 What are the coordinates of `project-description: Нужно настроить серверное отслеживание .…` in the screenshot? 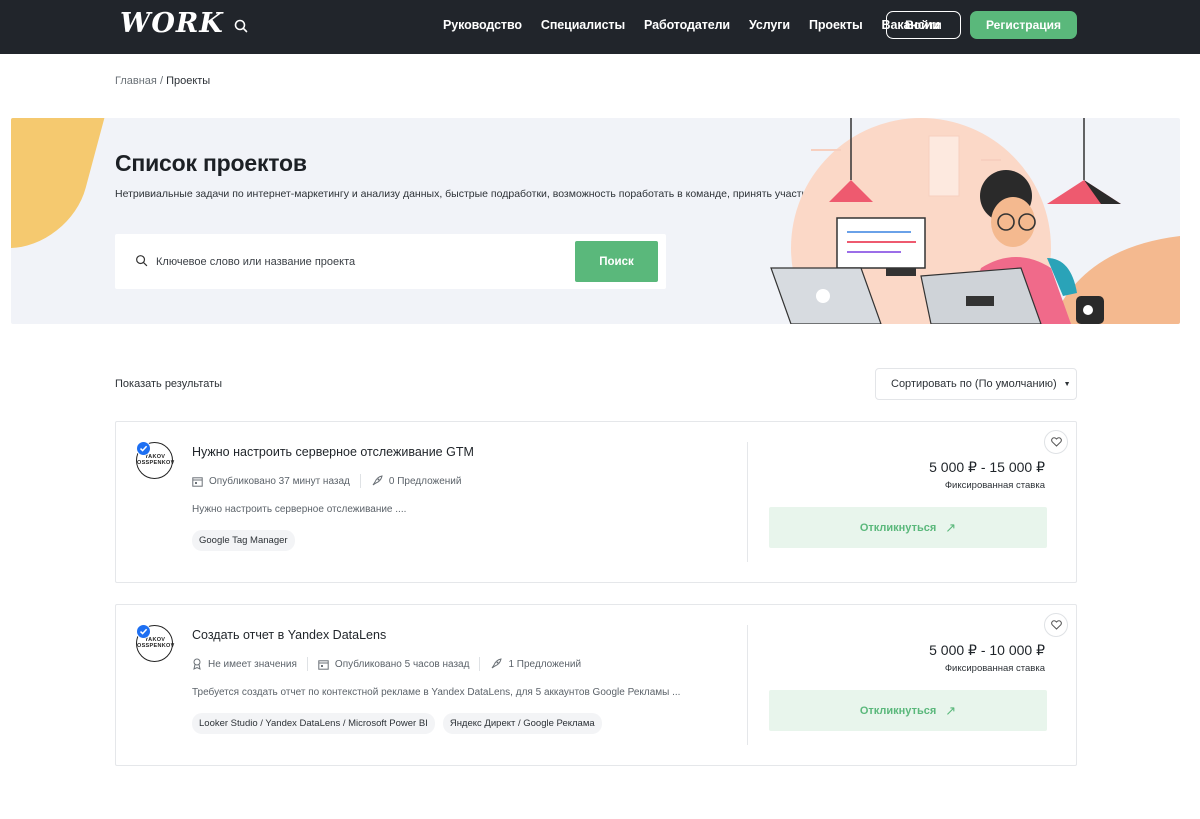 It's located at (299, 509).